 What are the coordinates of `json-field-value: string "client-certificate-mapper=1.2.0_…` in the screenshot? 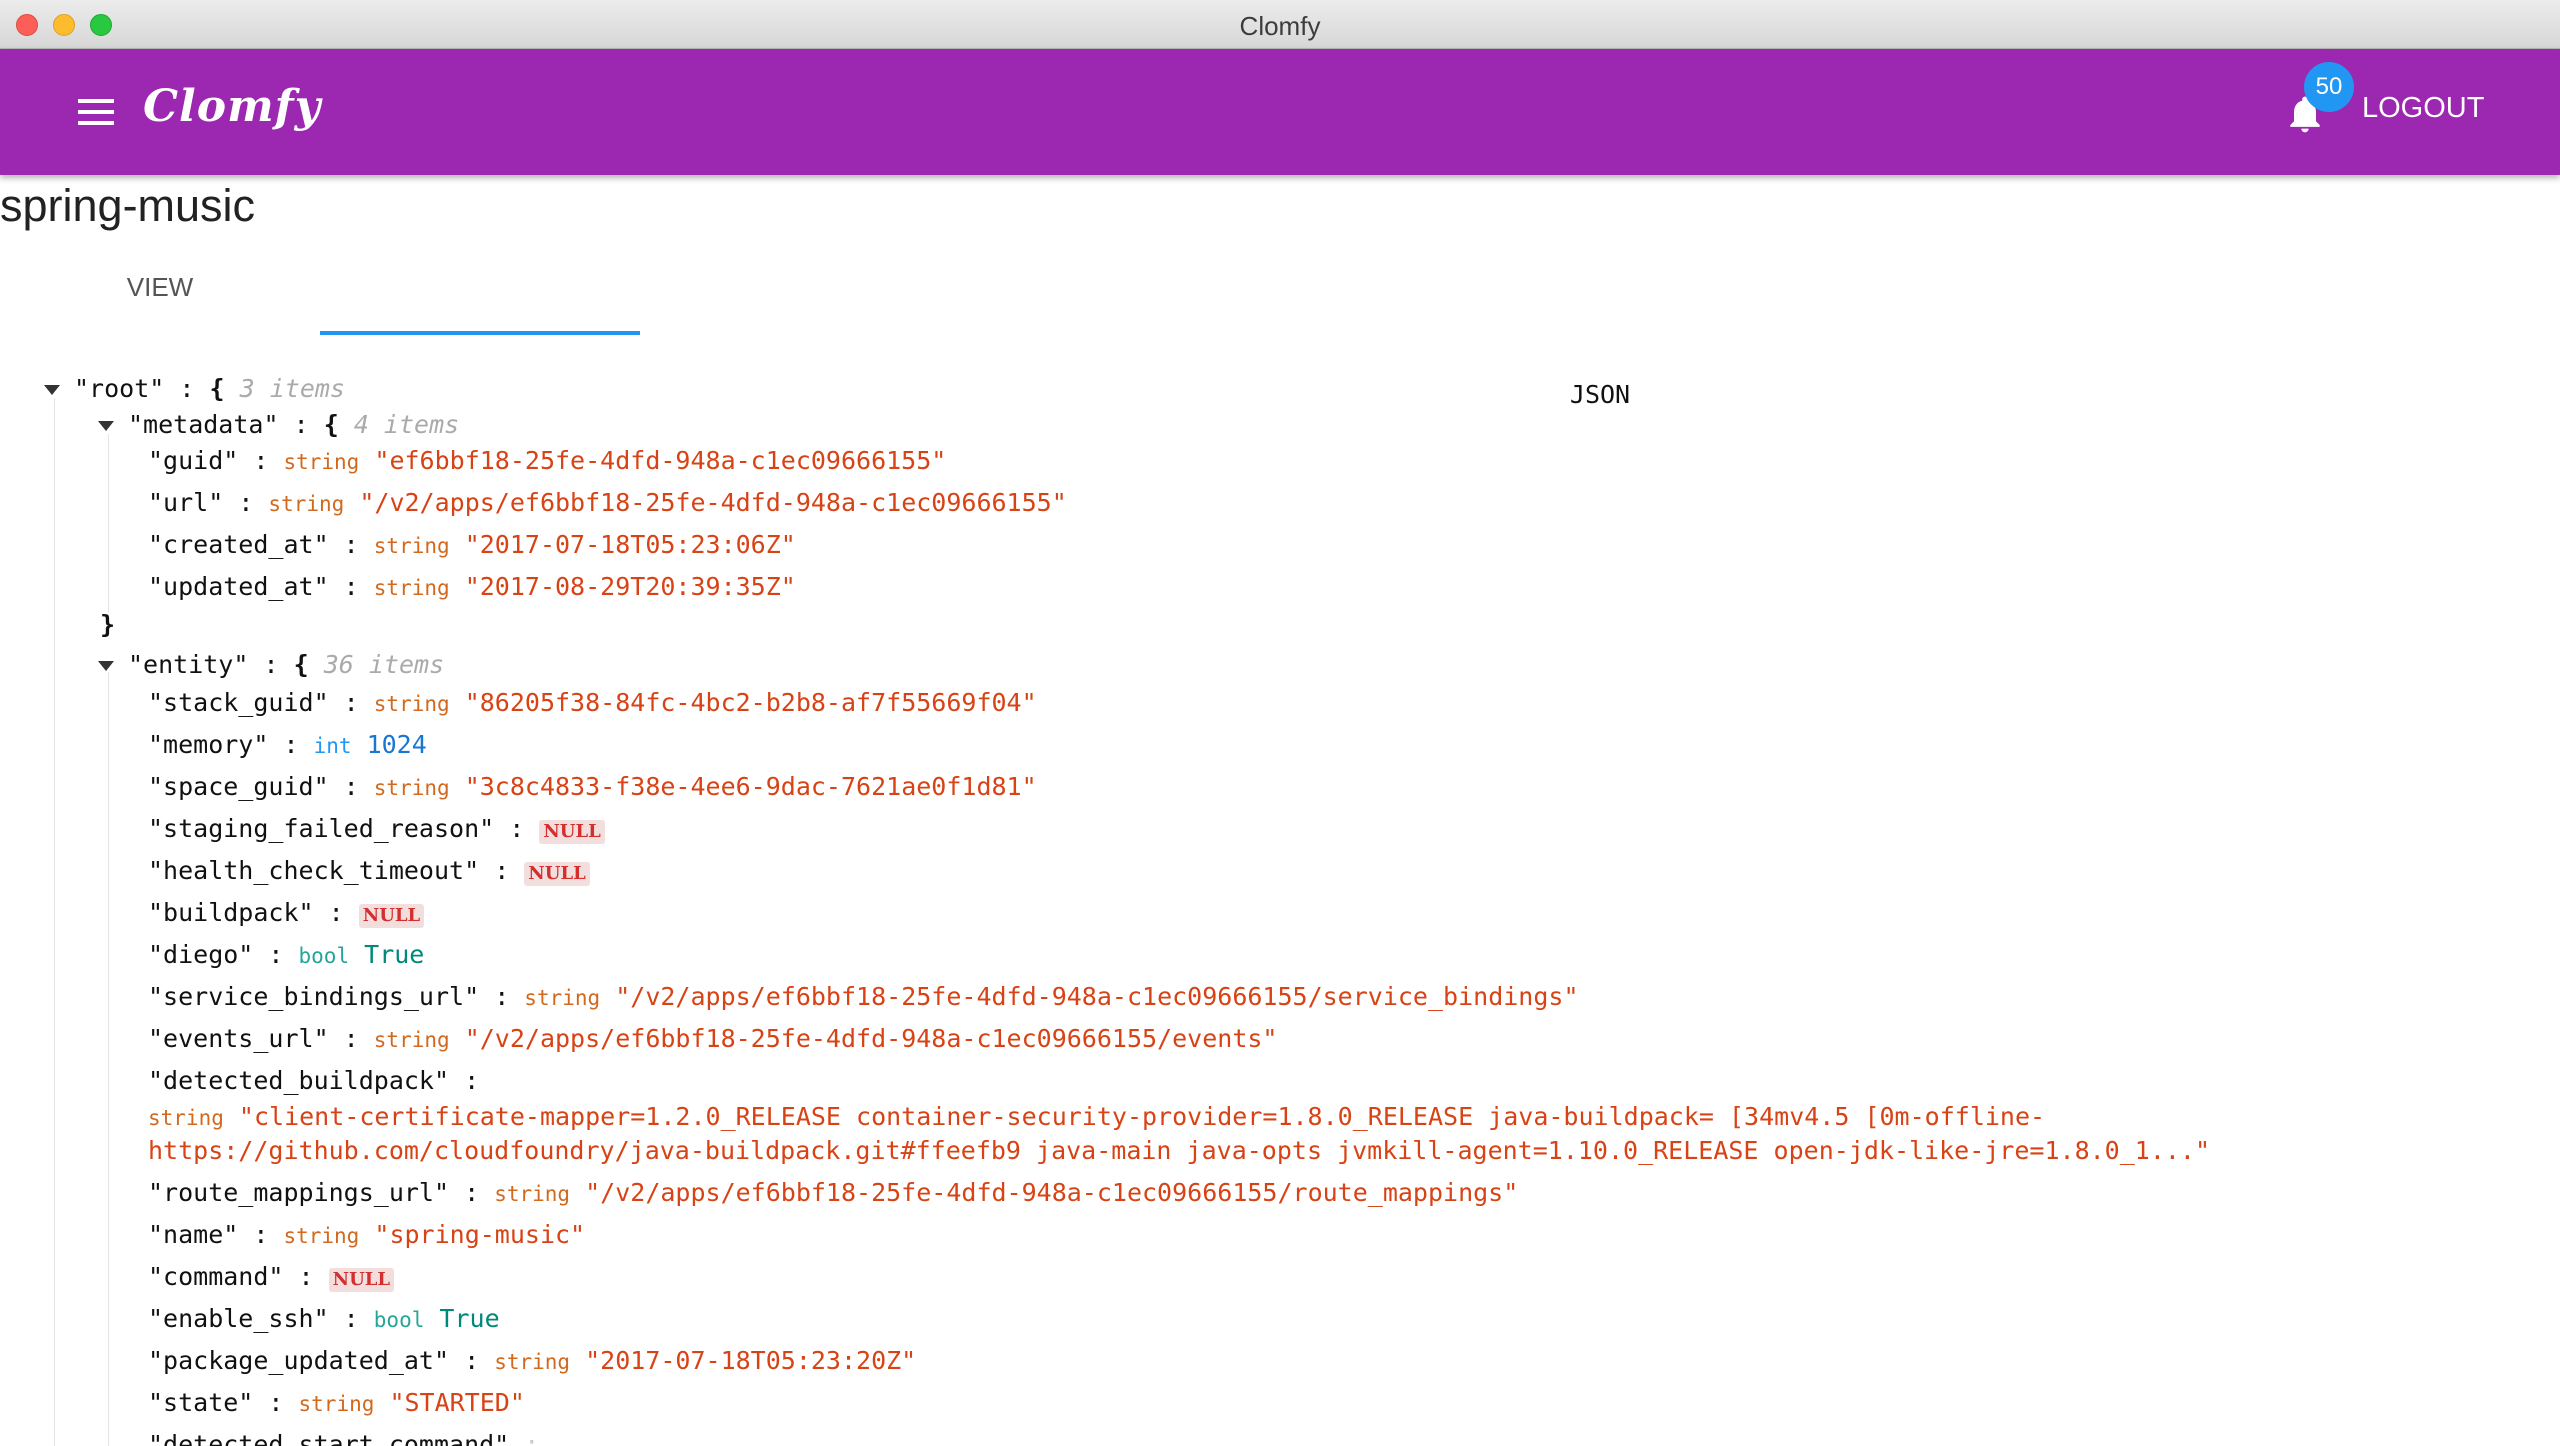 It's located at (1097, 1116).